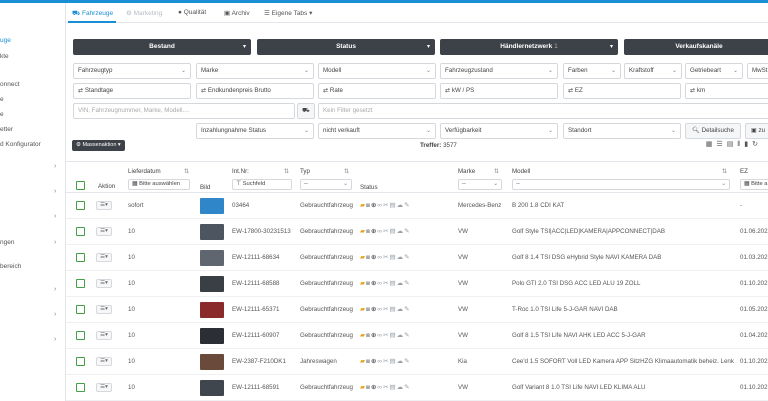 This screenshot has width=768, height=401. I want to click on standtage-range: ⇄ Standtage, so click(132, 91).